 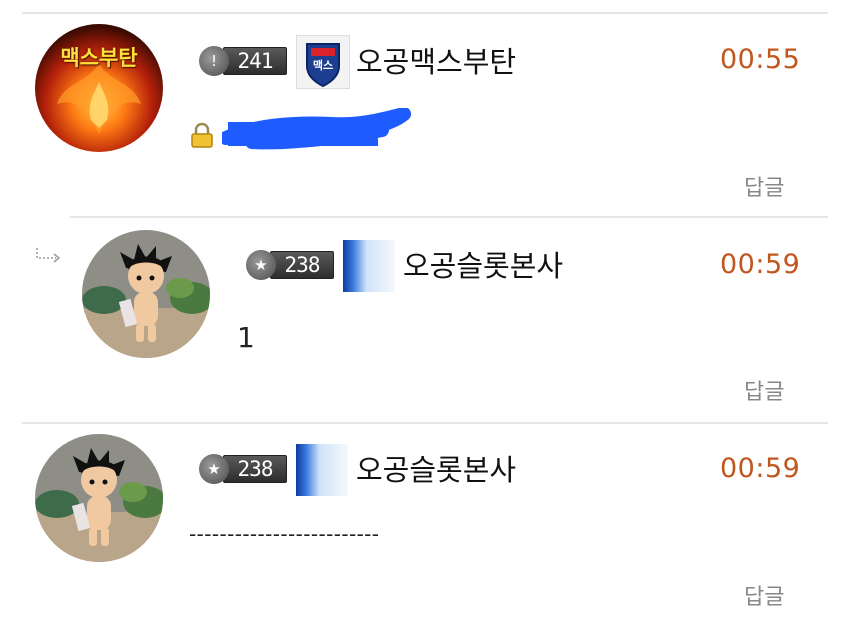 I want to click on level-badge: ! 241, so click(x=245, y=61).